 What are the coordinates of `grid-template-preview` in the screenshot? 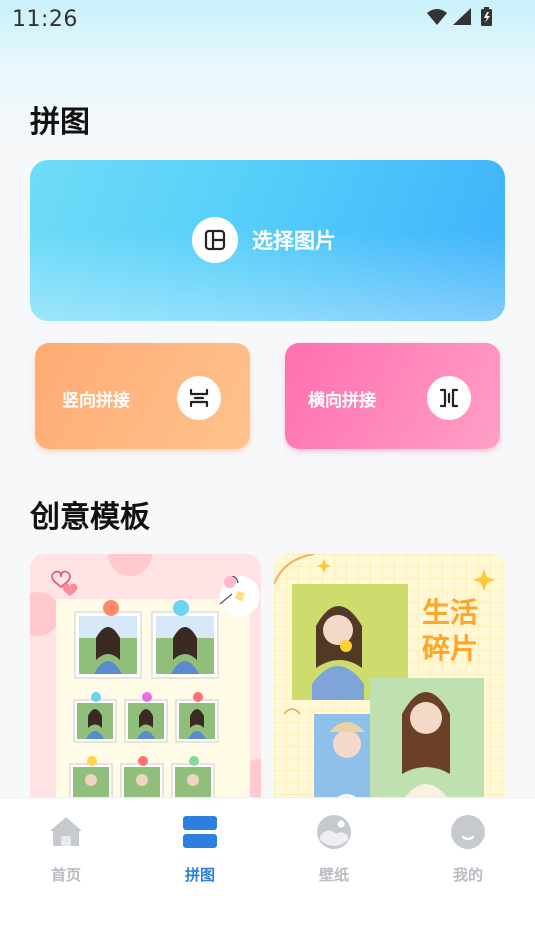 It's located at (145, 684).